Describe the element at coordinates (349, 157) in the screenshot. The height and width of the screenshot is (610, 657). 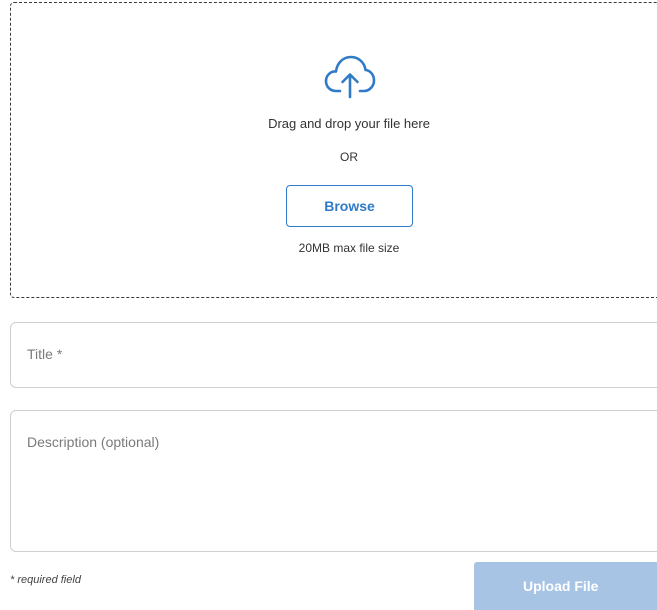
I see `or-separator: OR` at that location.